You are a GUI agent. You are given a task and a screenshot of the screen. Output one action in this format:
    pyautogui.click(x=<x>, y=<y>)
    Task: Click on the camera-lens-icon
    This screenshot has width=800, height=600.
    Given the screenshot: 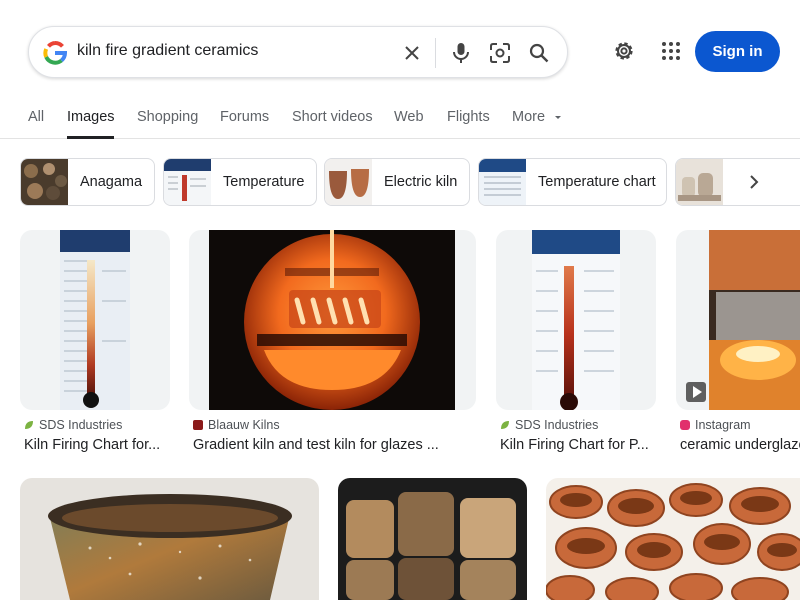 What is the action you would take?
    pyautogui.click(x=500, y=53)
    